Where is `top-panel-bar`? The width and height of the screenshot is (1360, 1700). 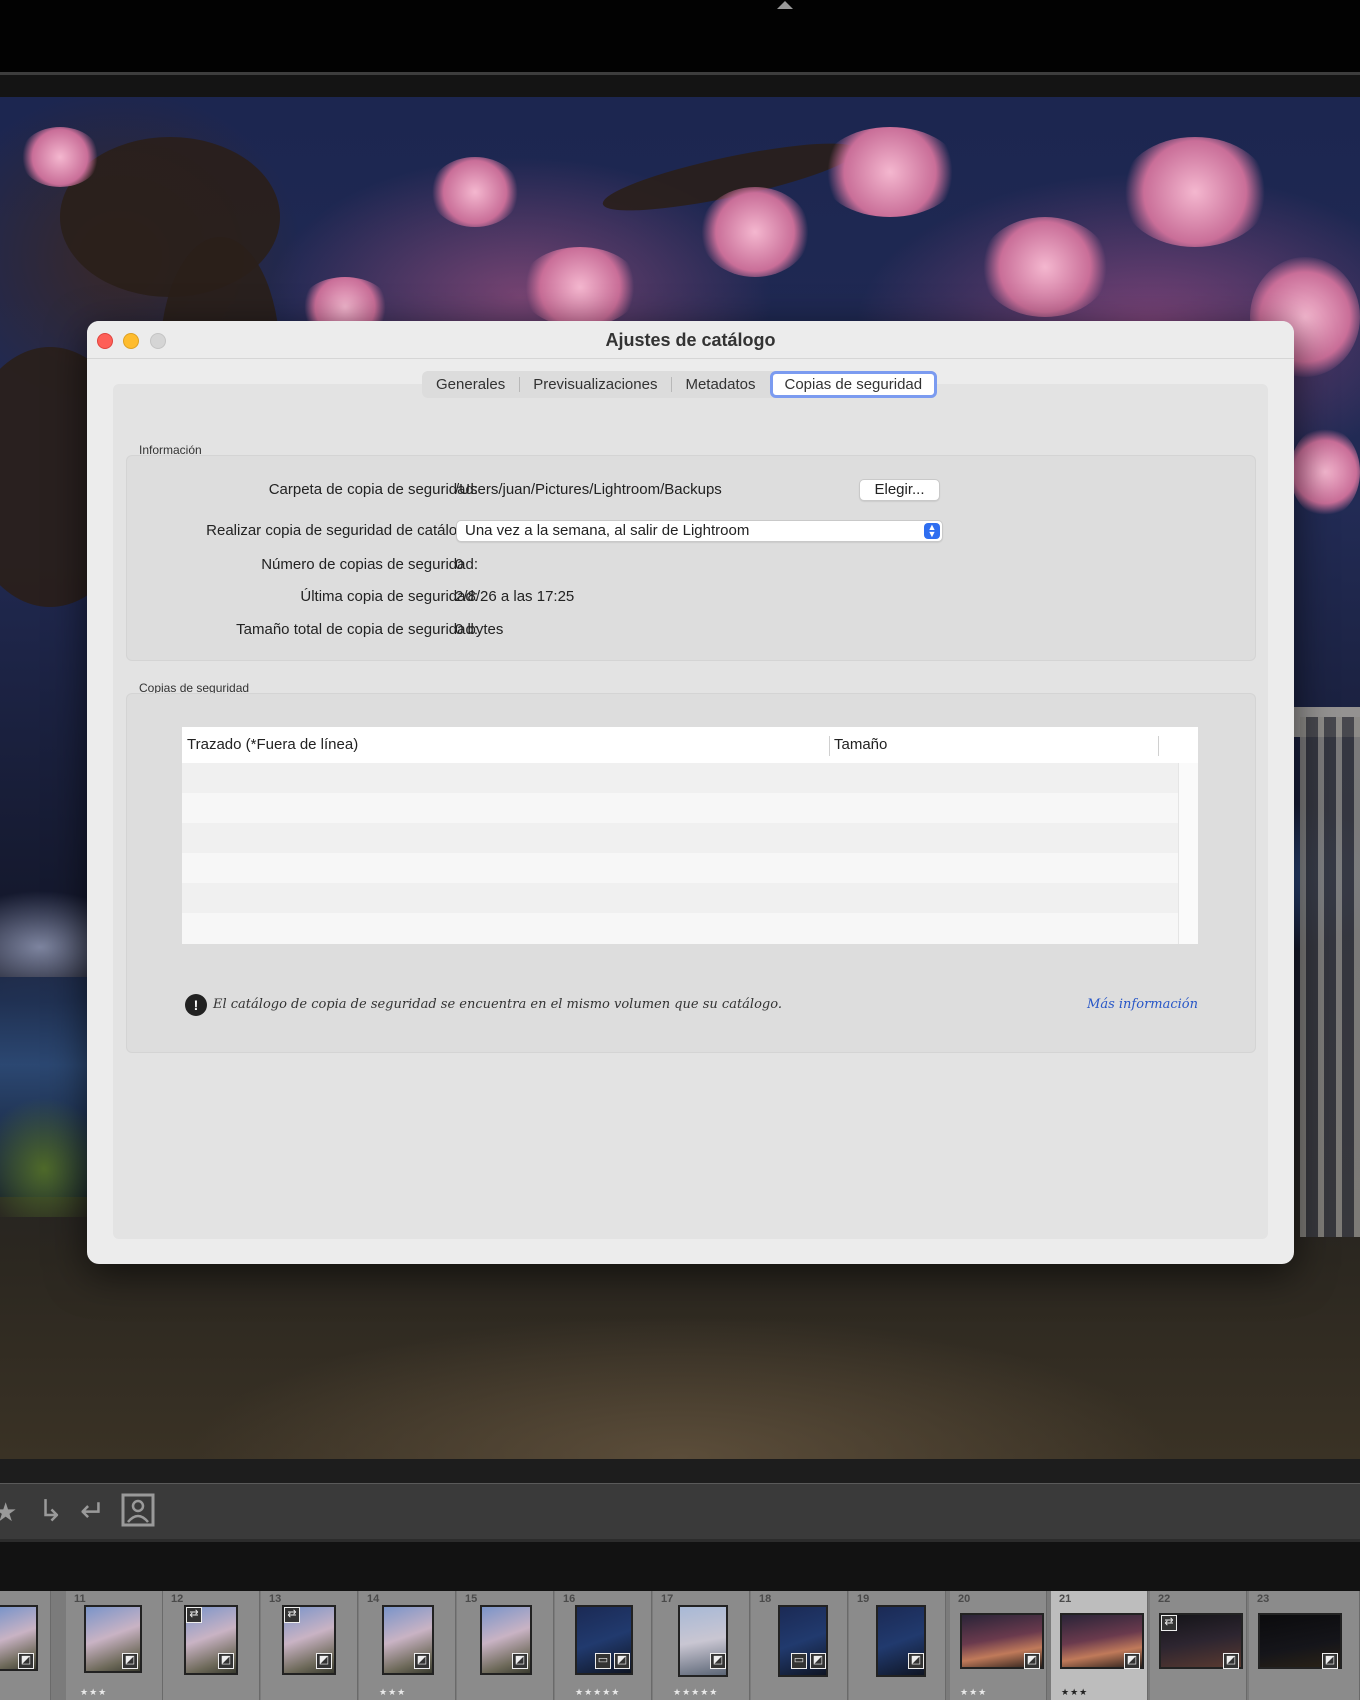
top-panel-bar is located at coordinates (680, 36).